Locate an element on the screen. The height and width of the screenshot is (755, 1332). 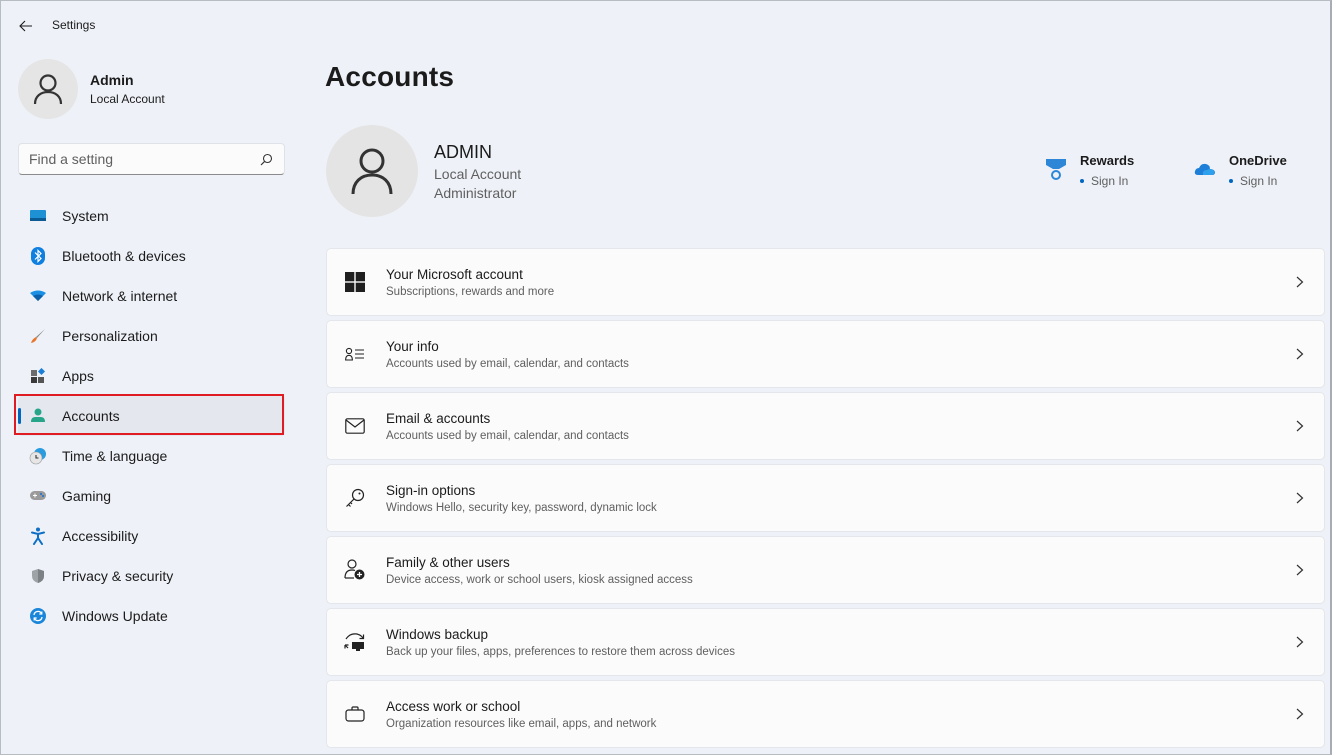
account-avatar is located at coordinates (372, 171).